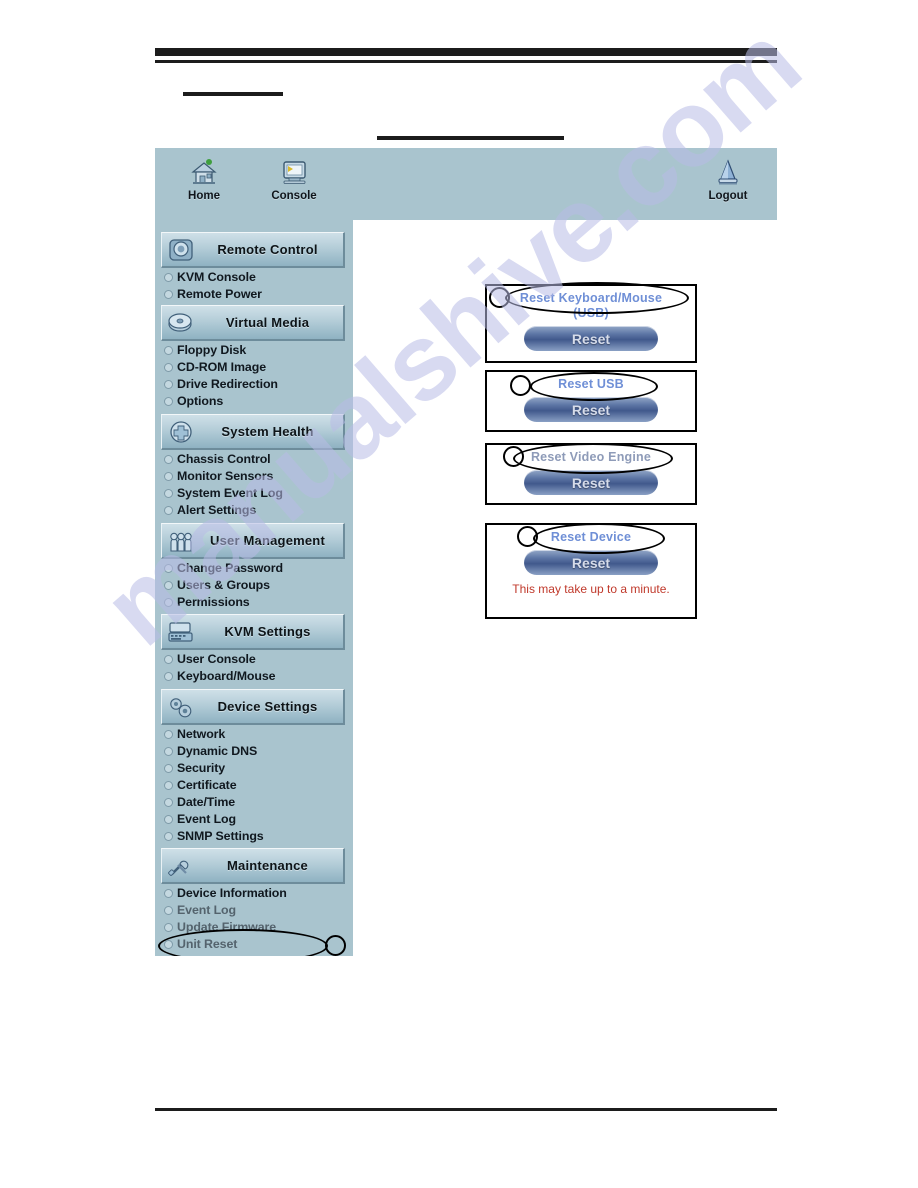  What do you see at coordinates (217, 750) in the screenshot?
I see `sidebar-item-label: Dynamic DNS` at bounding box center [217, 750].